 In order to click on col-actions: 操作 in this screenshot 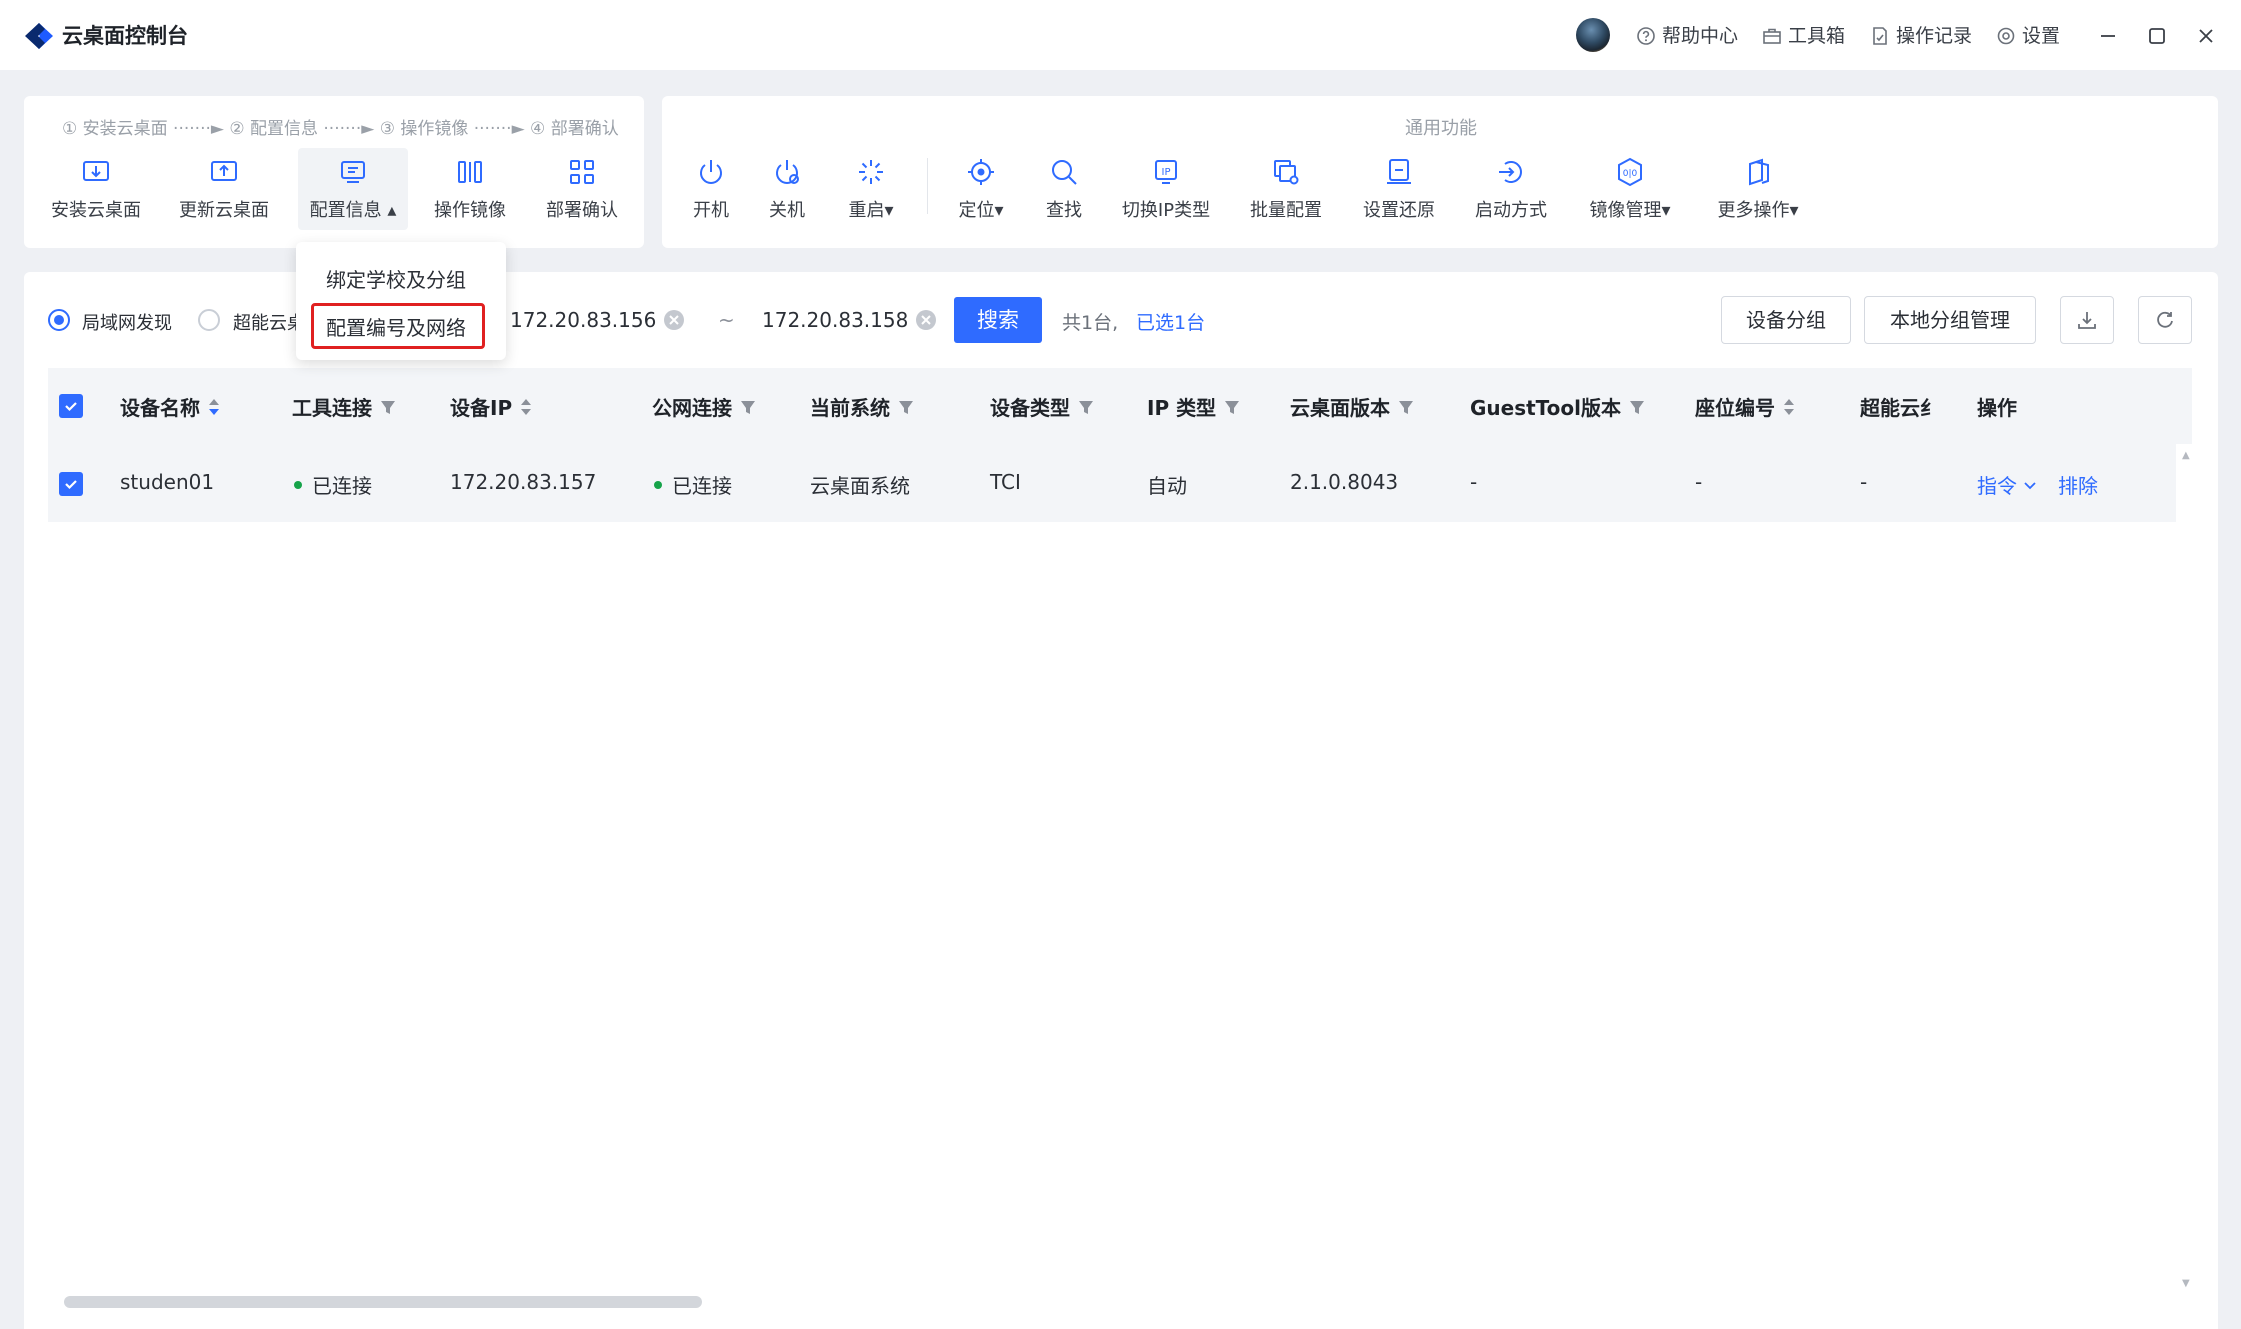, I will do `click(1997, 408)`.